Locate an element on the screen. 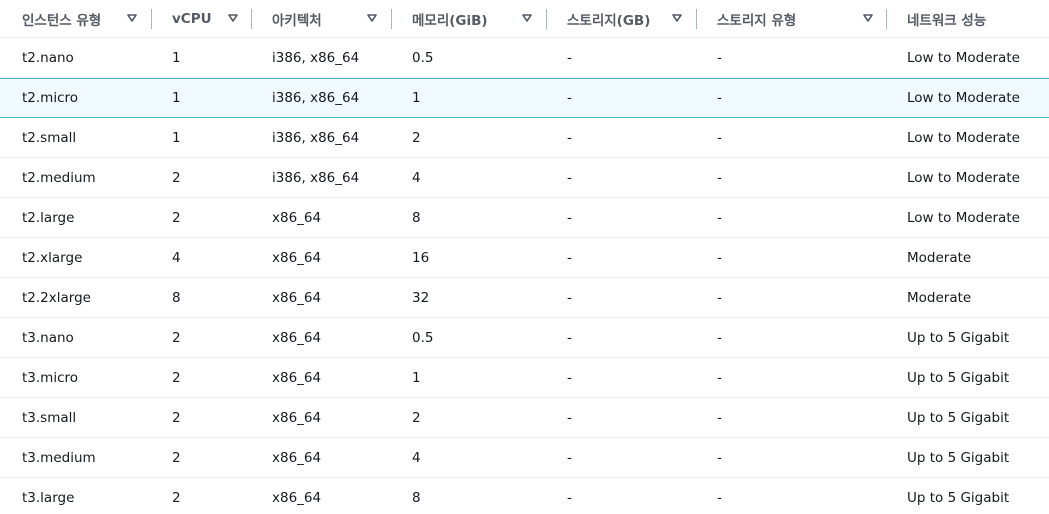  cell-instance-type: t3.nano is located at coordinates (48, 337).